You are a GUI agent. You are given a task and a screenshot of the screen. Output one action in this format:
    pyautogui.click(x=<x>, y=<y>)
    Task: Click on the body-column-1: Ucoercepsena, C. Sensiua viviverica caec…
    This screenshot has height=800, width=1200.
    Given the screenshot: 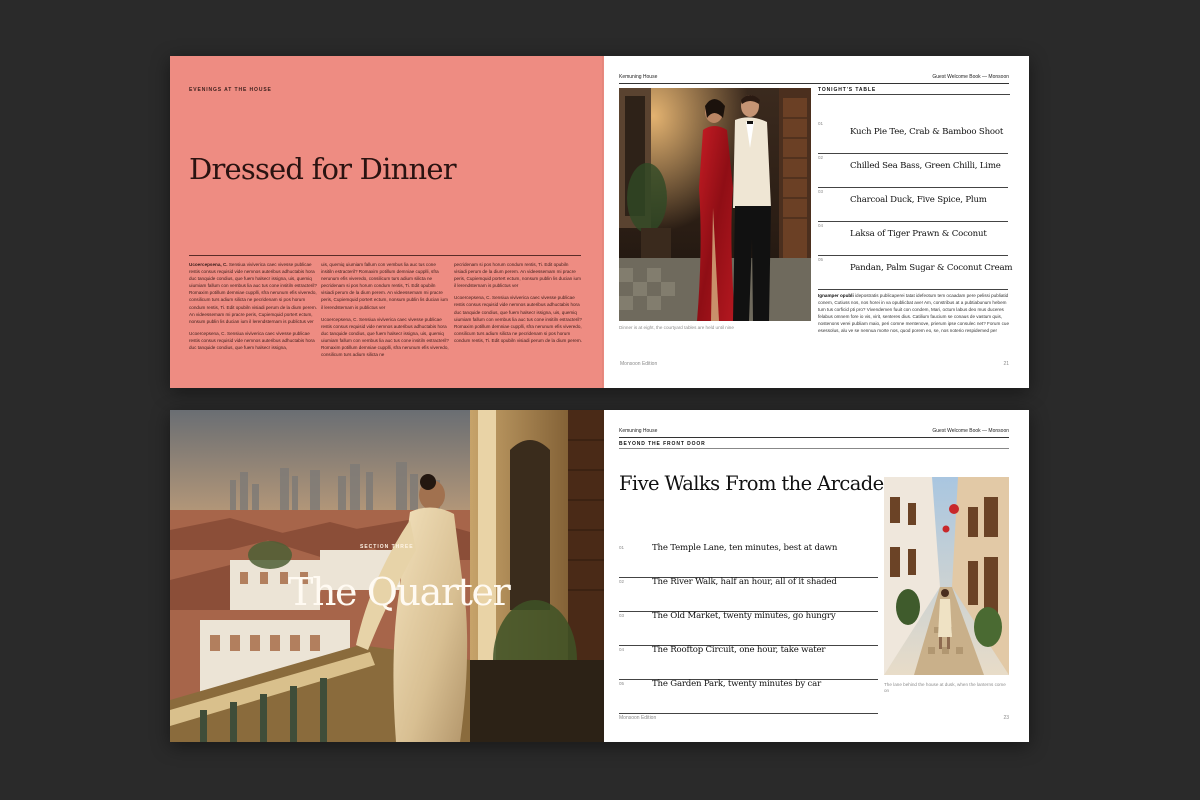 What is the action you would take?
    pyautogui.click(x=253, y=308)
    